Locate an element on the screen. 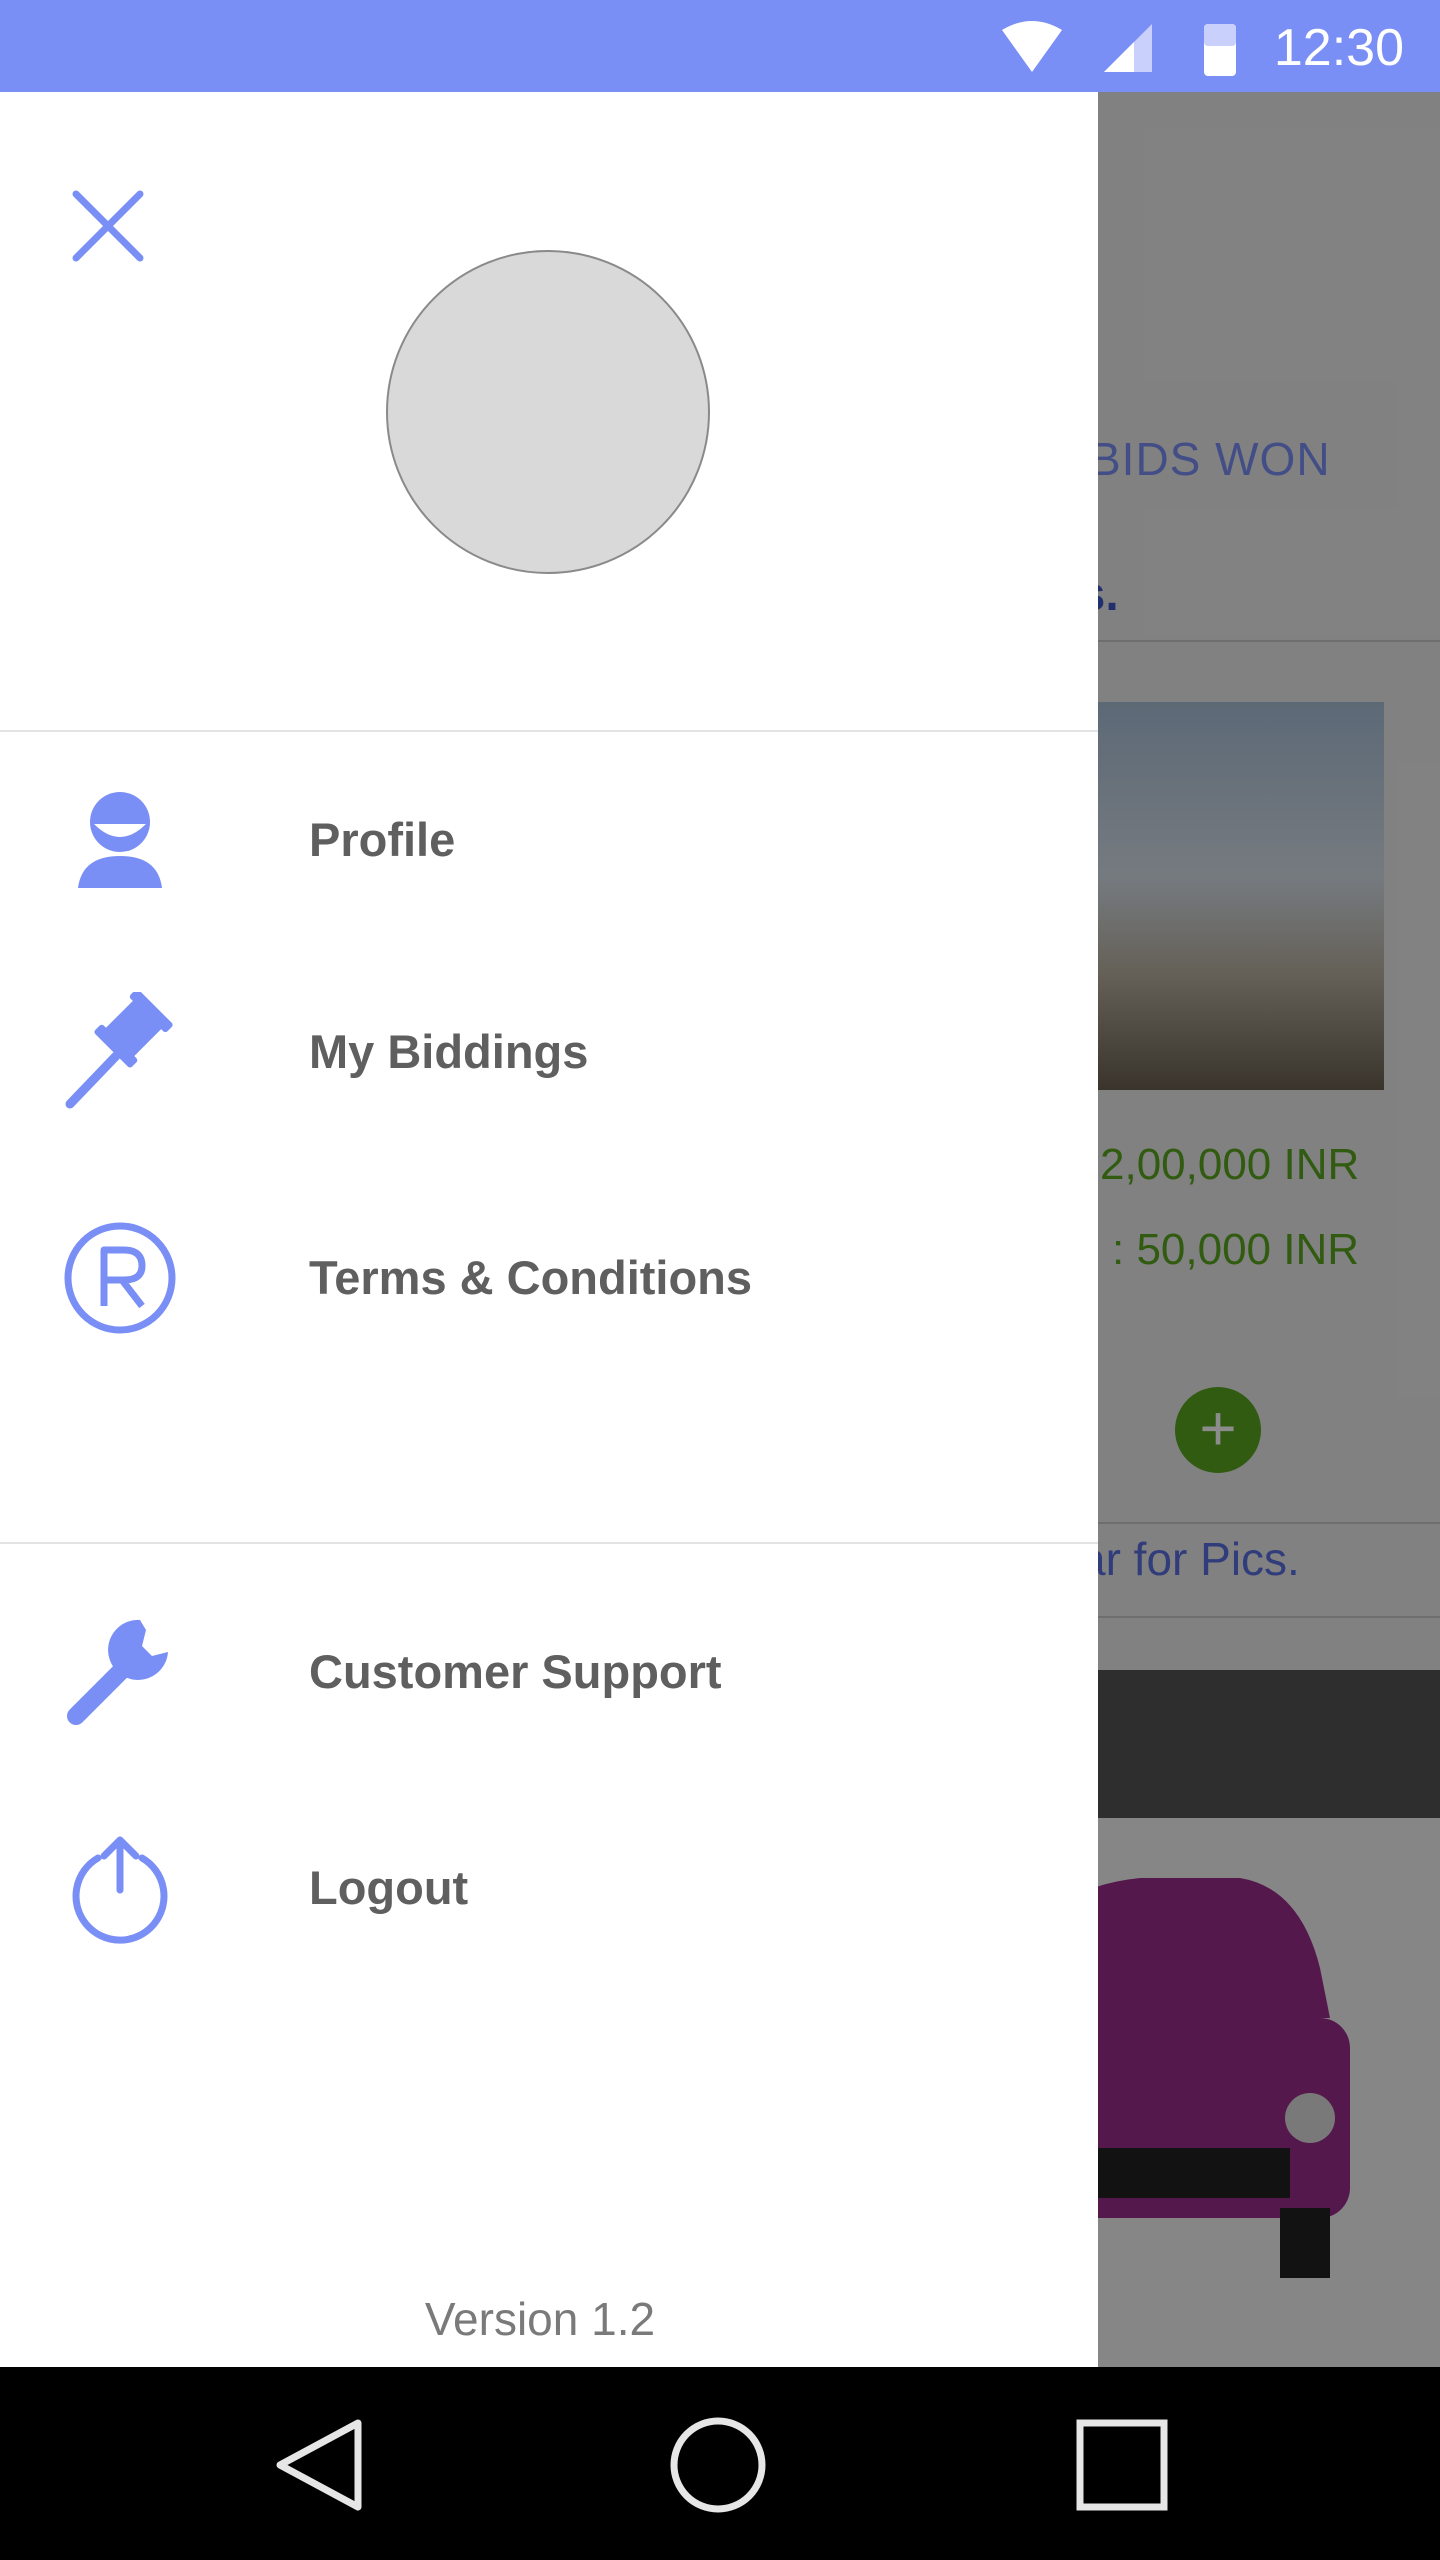 The height and width of the screenshot is (2560, 1440). menu-item-logout: Logout is located at coordinates (549, 1888).